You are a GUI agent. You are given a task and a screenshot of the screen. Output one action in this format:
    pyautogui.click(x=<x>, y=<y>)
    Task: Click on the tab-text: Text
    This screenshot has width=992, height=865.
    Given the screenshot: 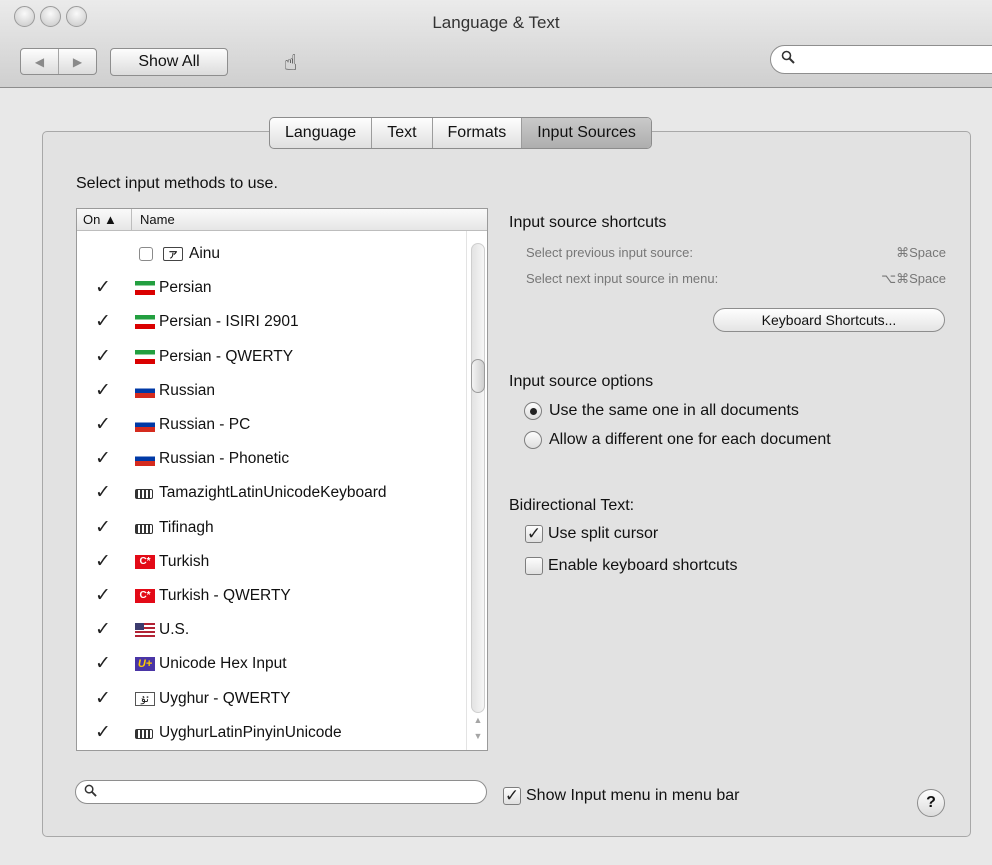 What is the action you would take?
    pyautogui.click(x=402, y=133)
    